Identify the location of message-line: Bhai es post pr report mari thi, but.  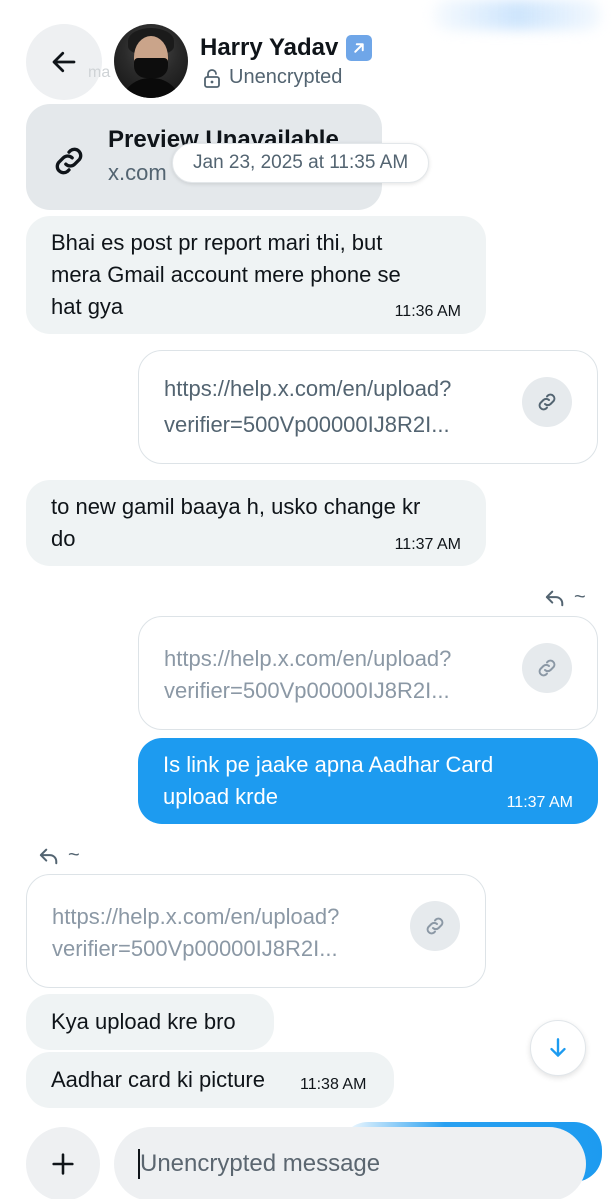
(217, 242).